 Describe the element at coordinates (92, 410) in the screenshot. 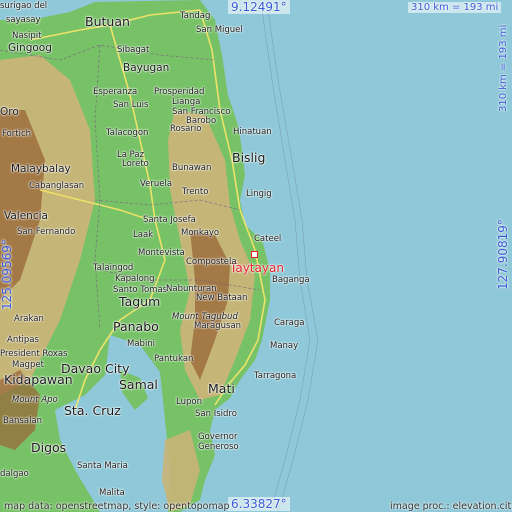

I see `place-label: Sta. Cruz` at that location.